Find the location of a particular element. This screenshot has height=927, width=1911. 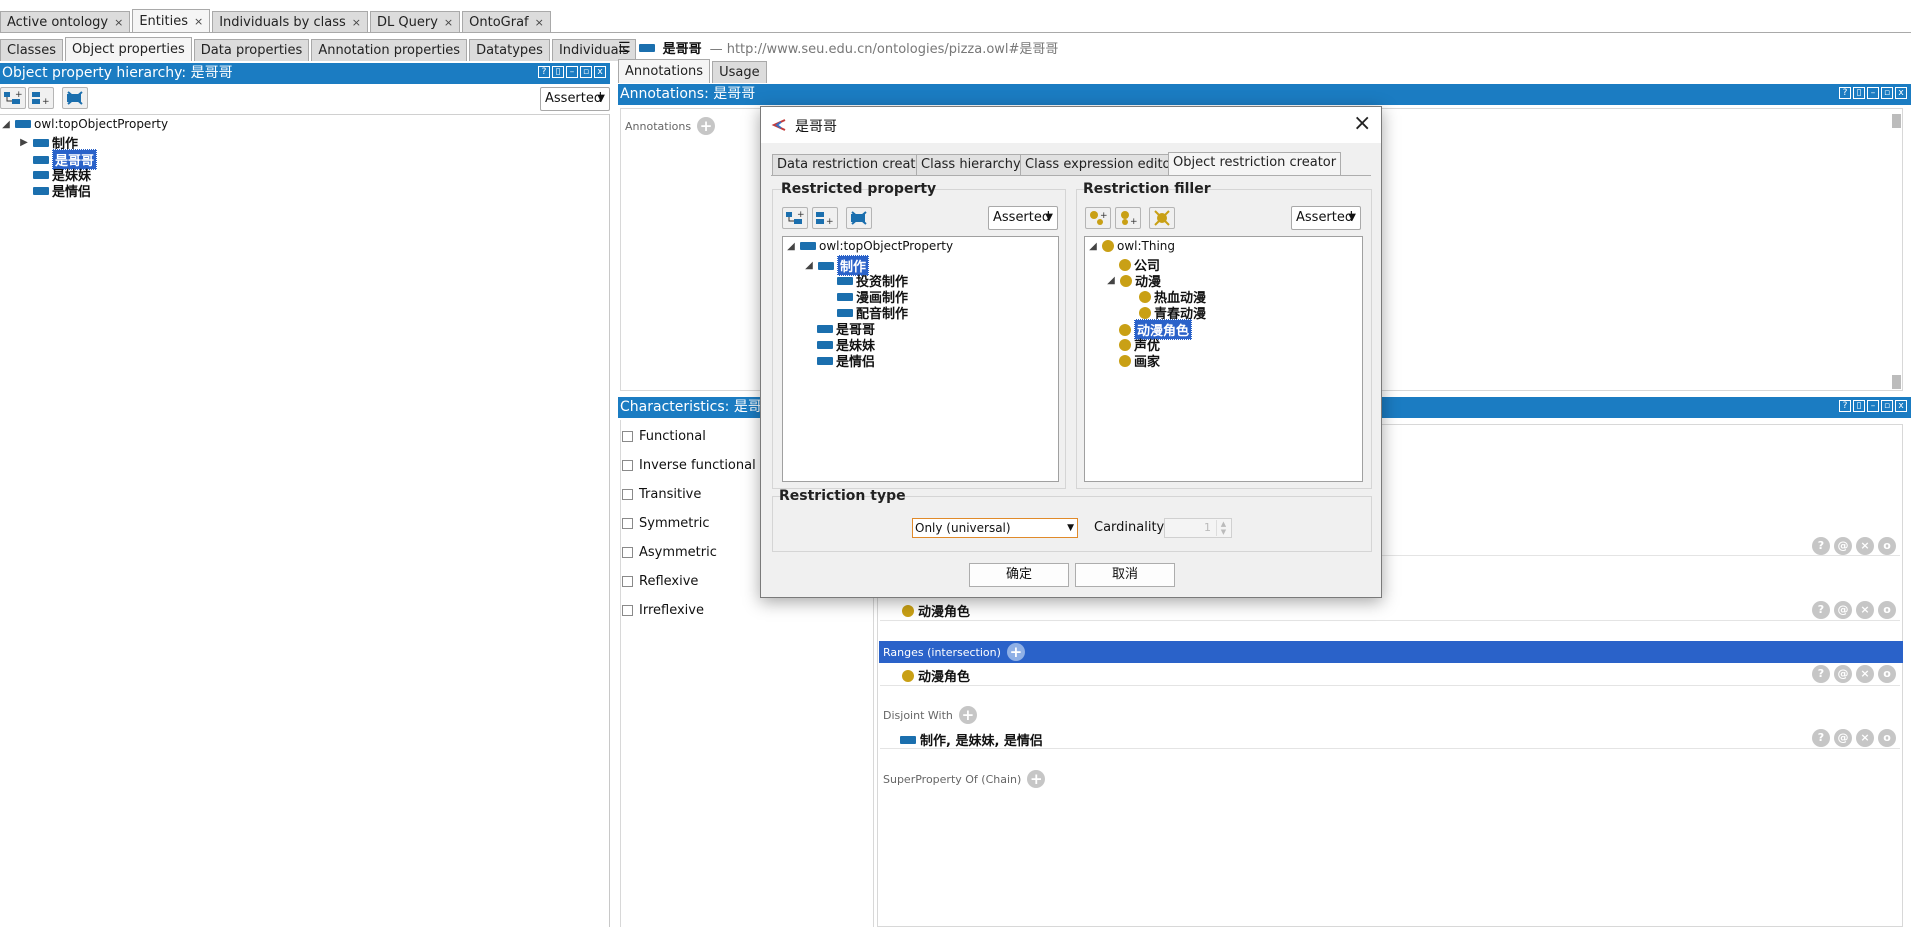

property-mode-select: Asserted ▼ is located at coordinates (1023, 218).